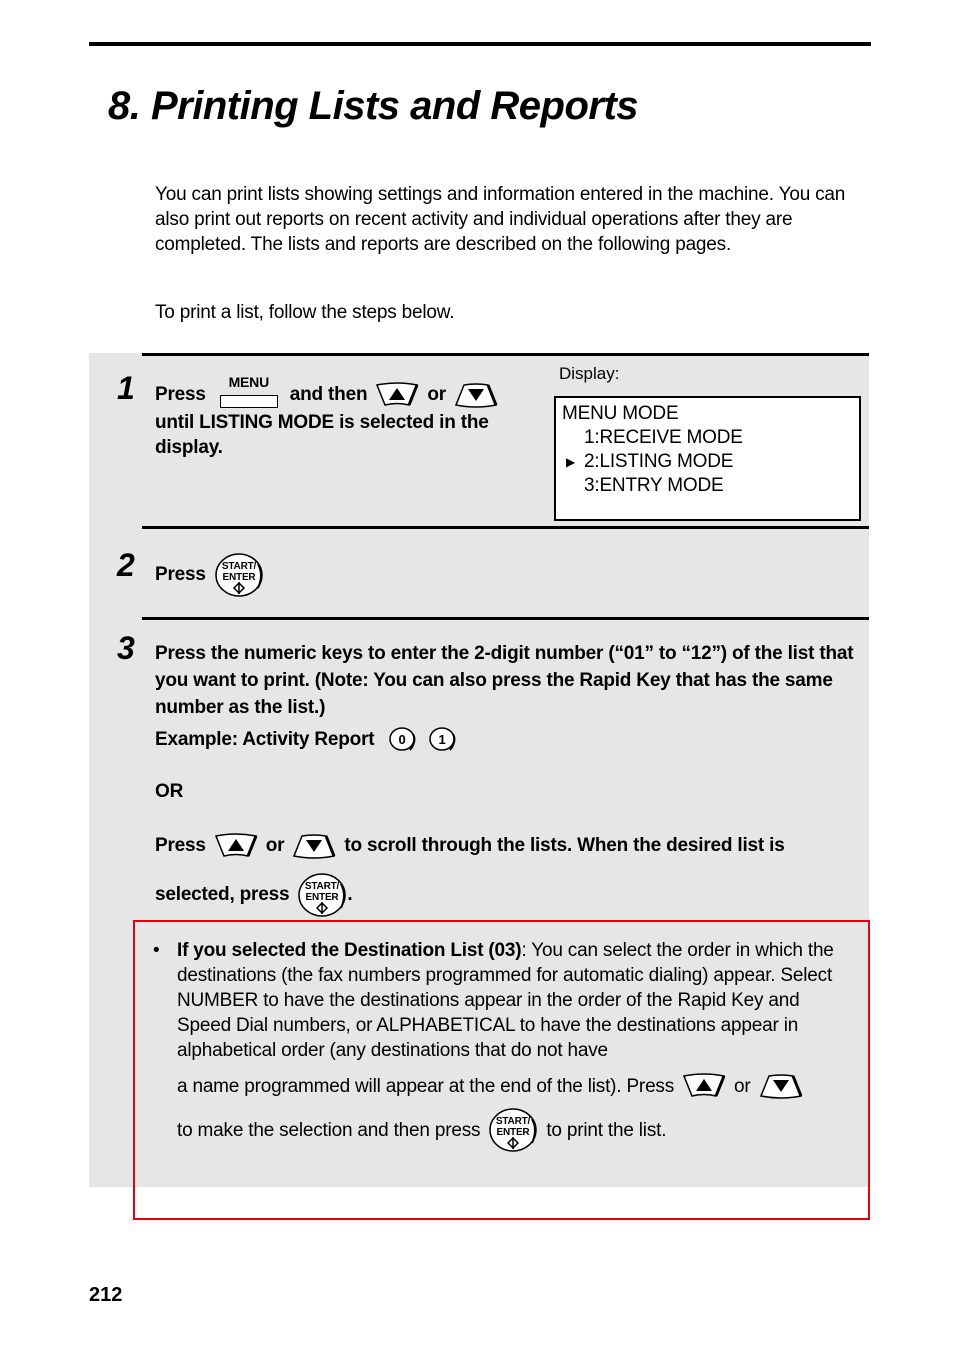 This screenshot has height=1352, width=954. I want to click on cursor-arrow-icon: ▶, so click(571, 462).